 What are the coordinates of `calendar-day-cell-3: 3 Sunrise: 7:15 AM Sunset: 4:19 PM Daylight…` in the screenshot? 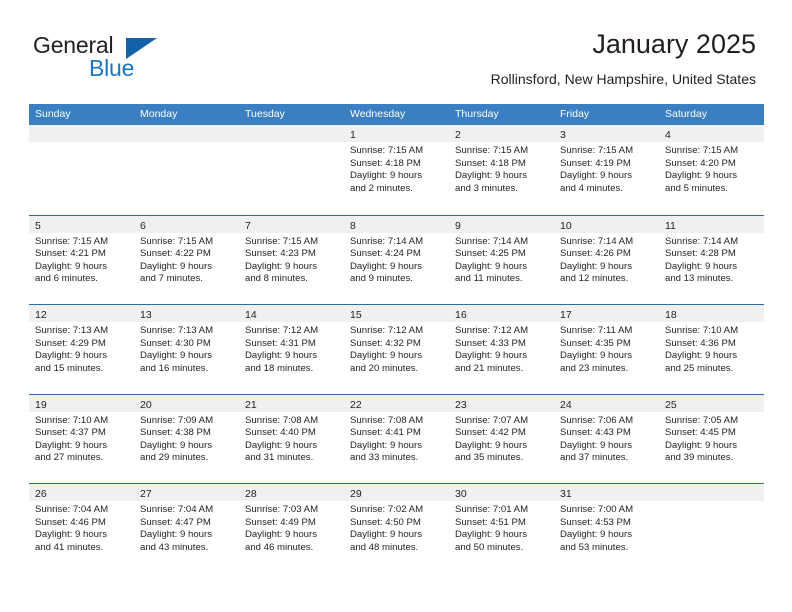 It's located at (606, 170).